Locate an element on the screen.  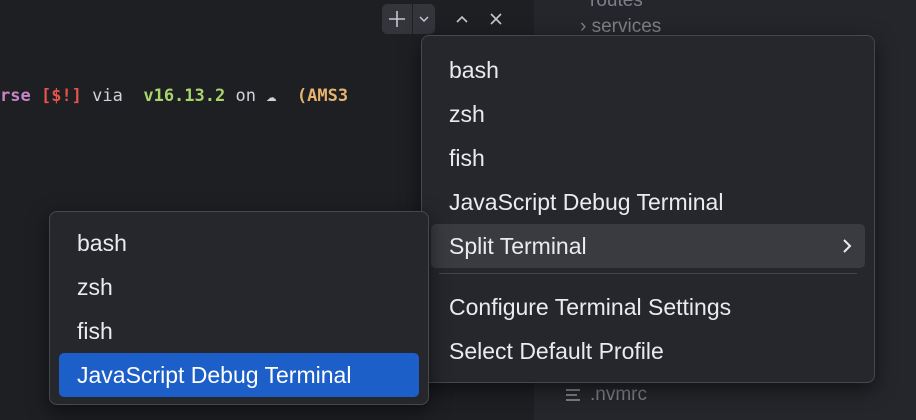
submenu-item-javascript-debug-terminal: JavaScript Debug Terminal is located at coordinates (239, 375).